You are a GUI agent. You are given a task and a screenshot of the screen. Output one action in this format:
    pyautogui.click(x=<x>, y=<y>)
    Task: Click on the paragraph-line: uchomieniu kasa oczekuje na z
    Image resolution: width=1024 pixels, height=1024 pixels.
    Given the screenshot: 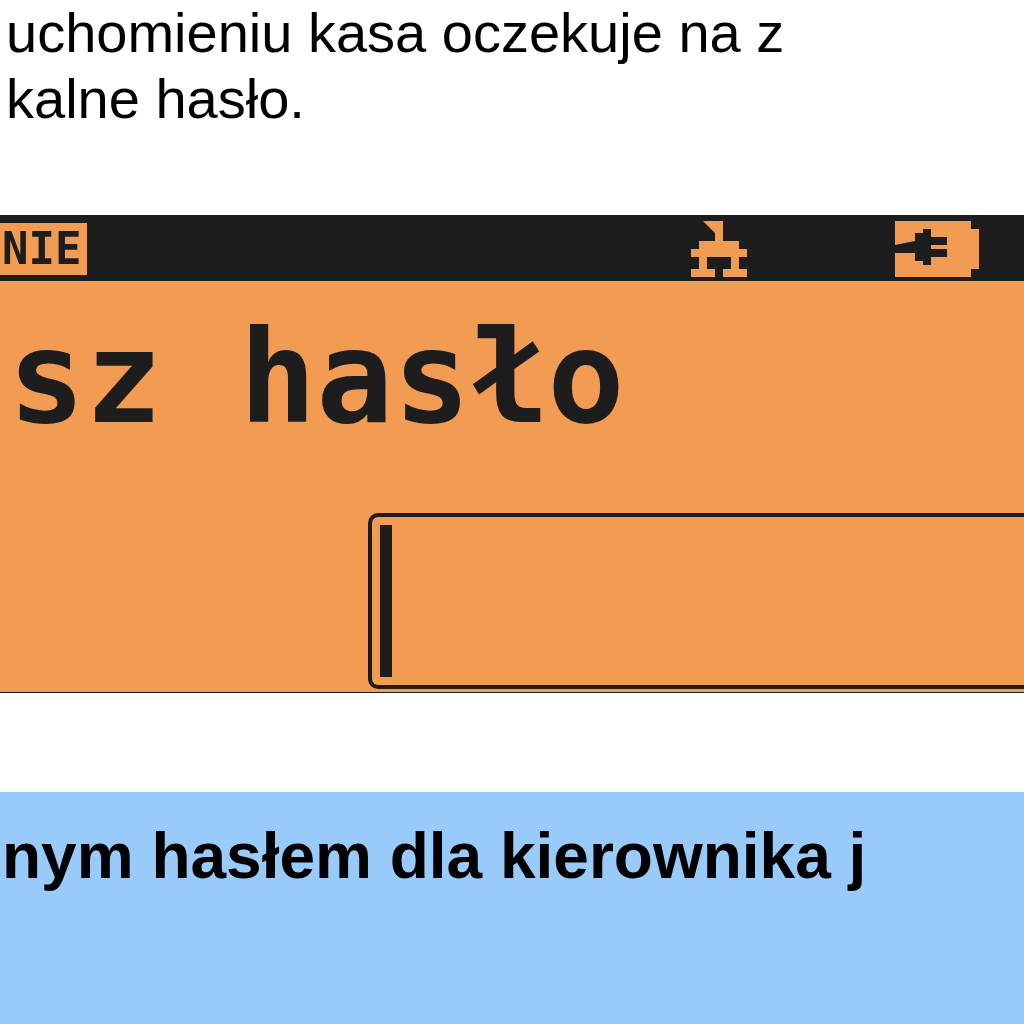 What is the action you would take?
    pyautogui.click(x=396, y=33)
    